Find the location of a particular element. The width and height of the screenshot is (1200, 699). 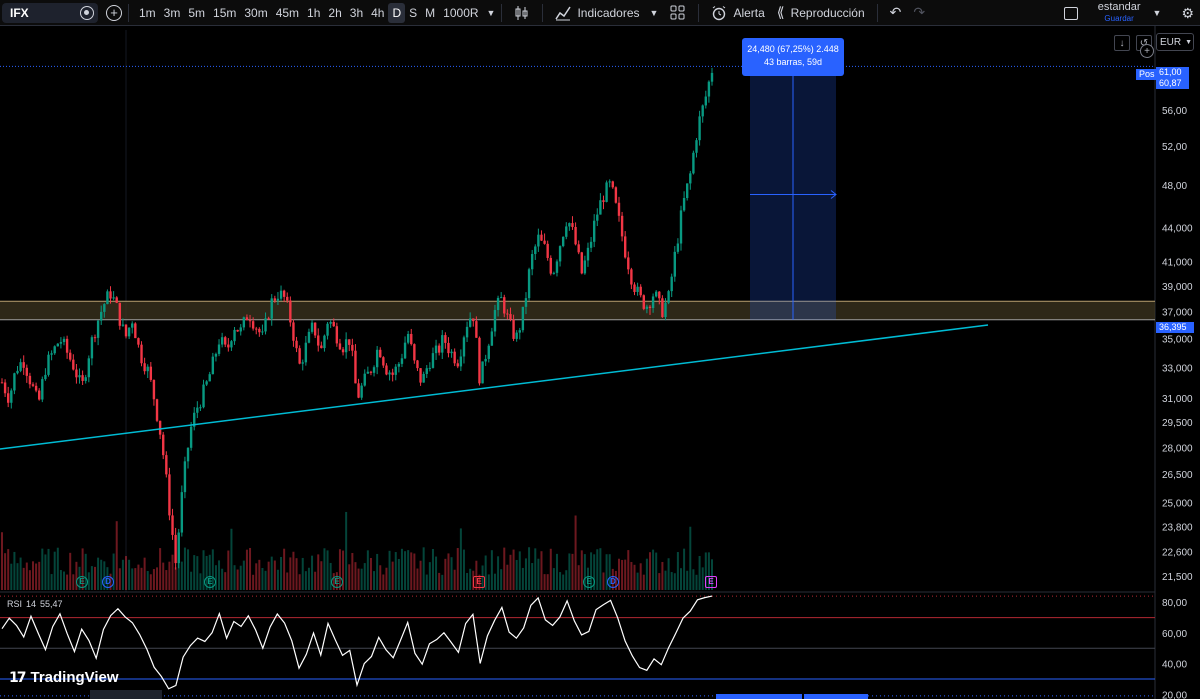

price-tick-label: 35,000 is located at coordinates (1177, 340).